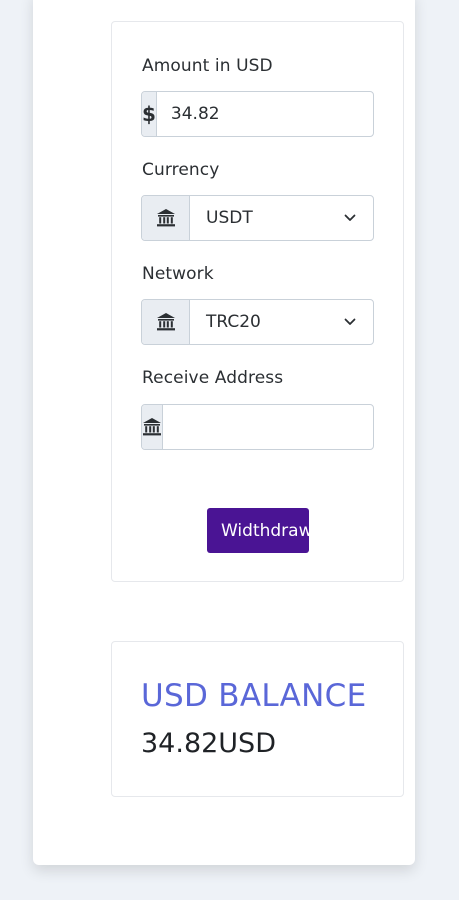 The height and width of the screenshot is (900, 459). What do you see at coordinates (268, 427) in the screenshot?
I see `receive-address-input` at bounding box center [268, 427].